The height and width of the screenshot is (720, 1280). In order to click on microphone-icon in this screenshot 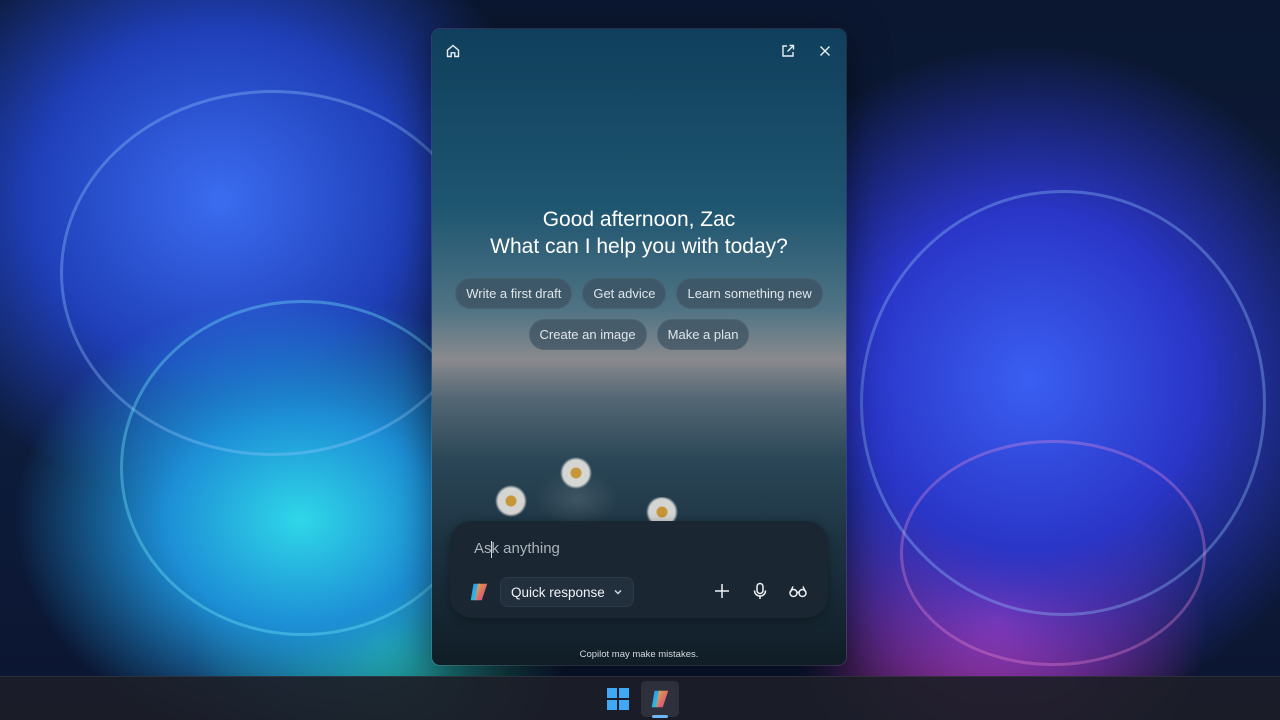, I will do `click(760, 590)`.